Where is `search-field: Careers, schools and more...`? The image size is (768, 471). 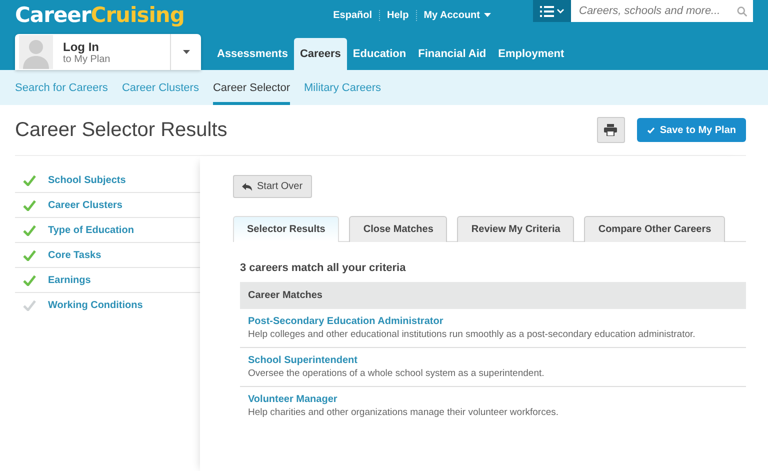 search-field: Careers, schools and more... is located at coordinates (662, 11).